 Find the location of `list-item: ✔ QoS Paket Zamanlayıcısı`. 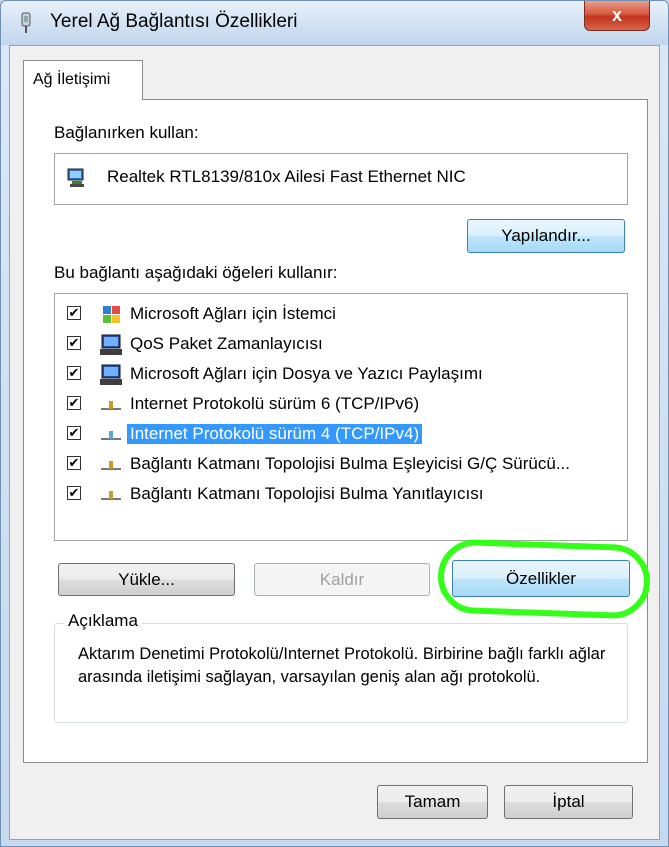

list-item: ✔ QoS Paket Zamanlayıcısı is located at coordinates (341, 345).